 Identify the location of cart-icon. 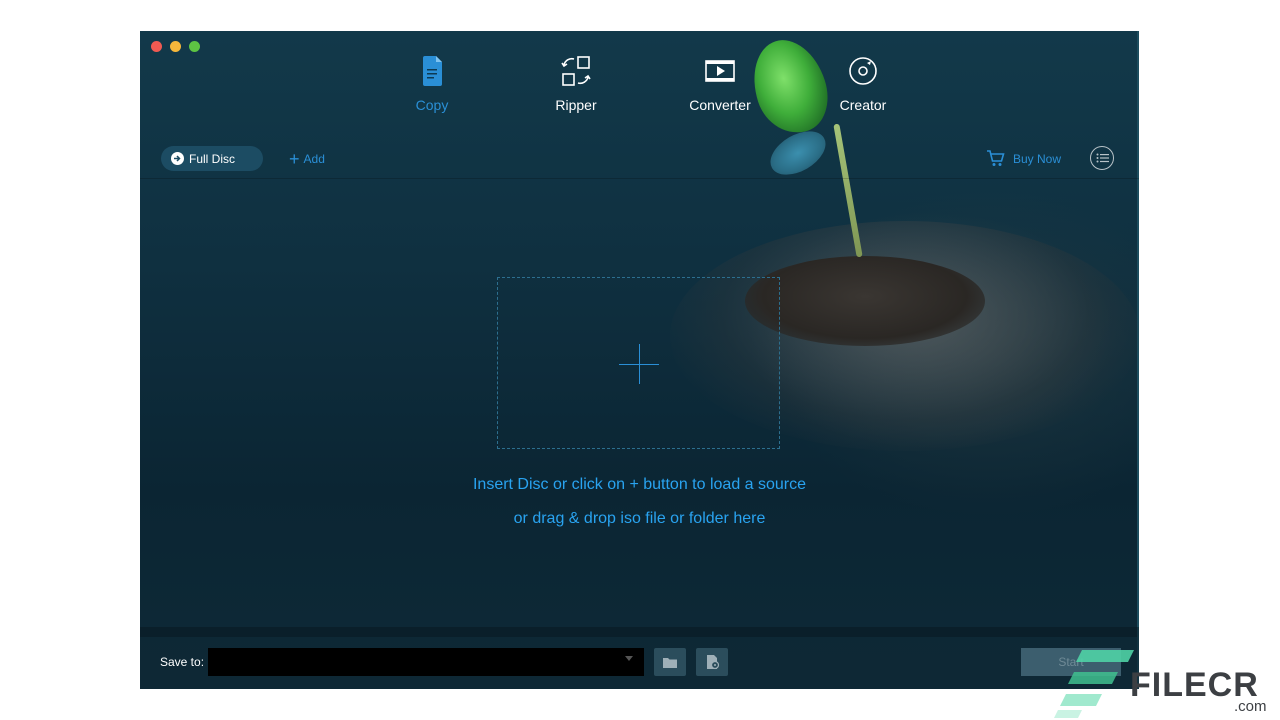
(996, 158).